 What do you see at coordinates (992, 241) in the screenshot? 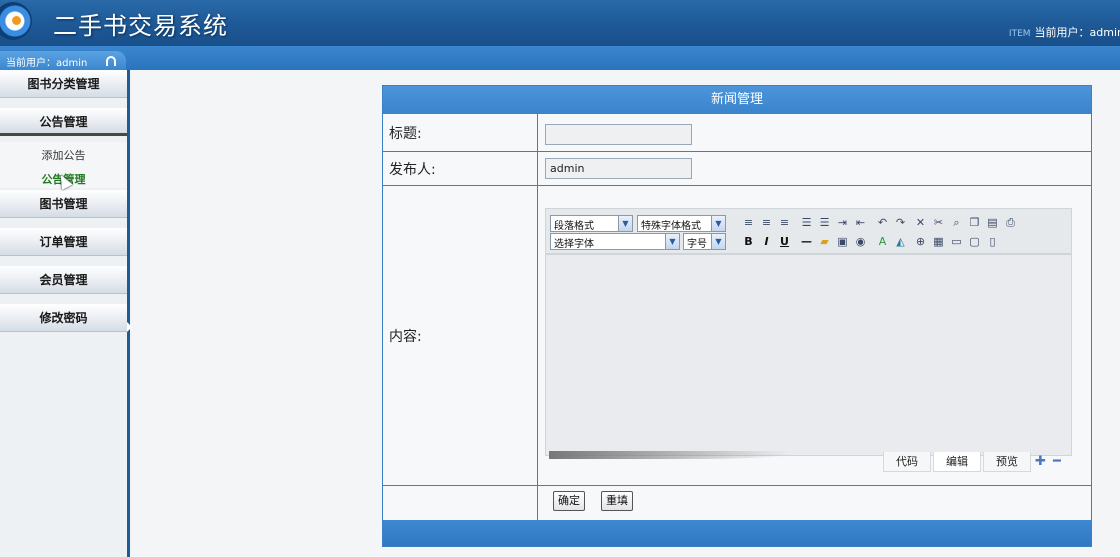
I see `page-break-icon: ▯` at bounding box center [992, 241].